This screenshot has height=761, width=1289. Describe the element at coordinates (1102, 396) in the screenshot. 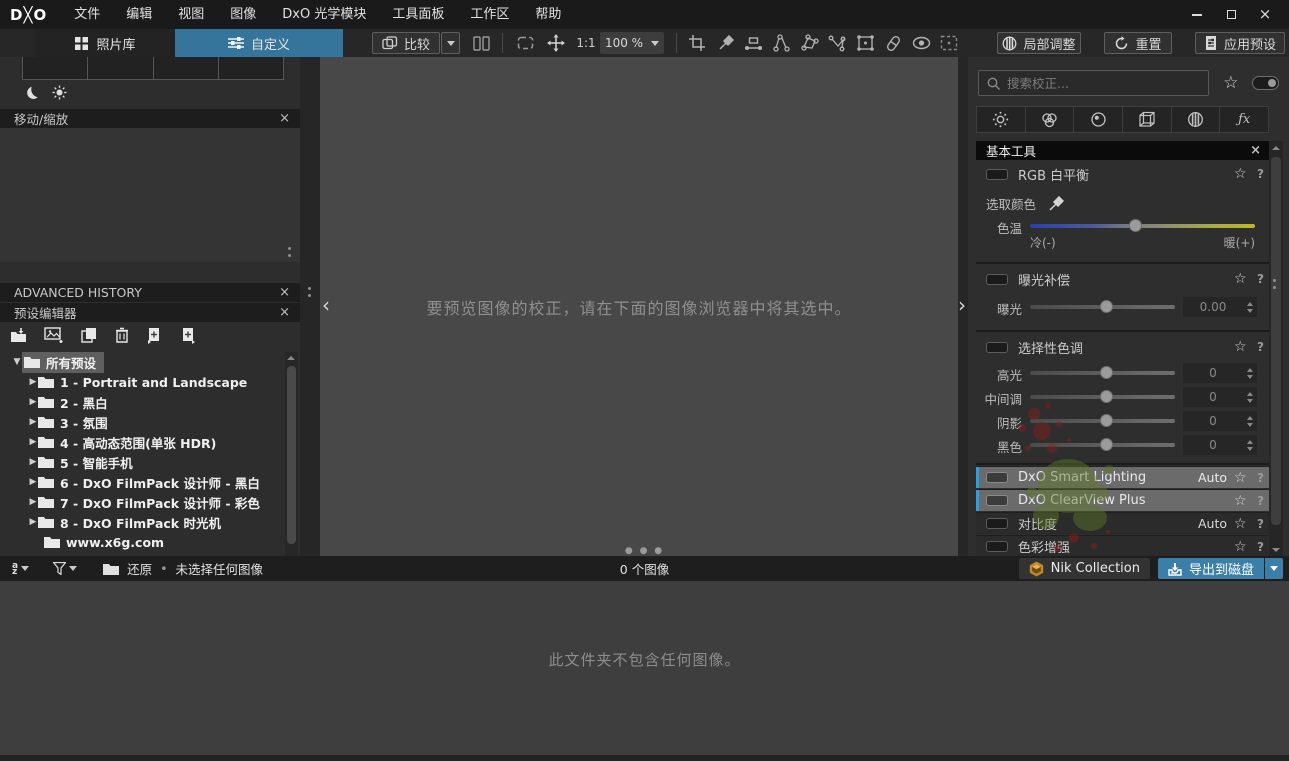

I see `midtones-slider` at that location.